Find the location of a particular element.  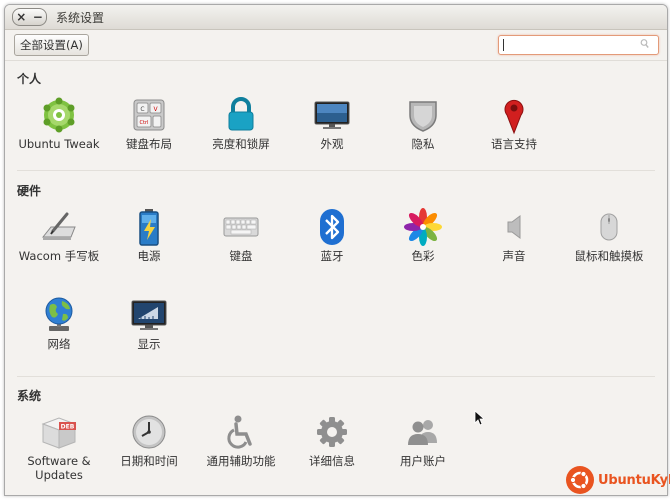

settings-item-user-accounts: 用户账户 is located at coordinates (423, 440).